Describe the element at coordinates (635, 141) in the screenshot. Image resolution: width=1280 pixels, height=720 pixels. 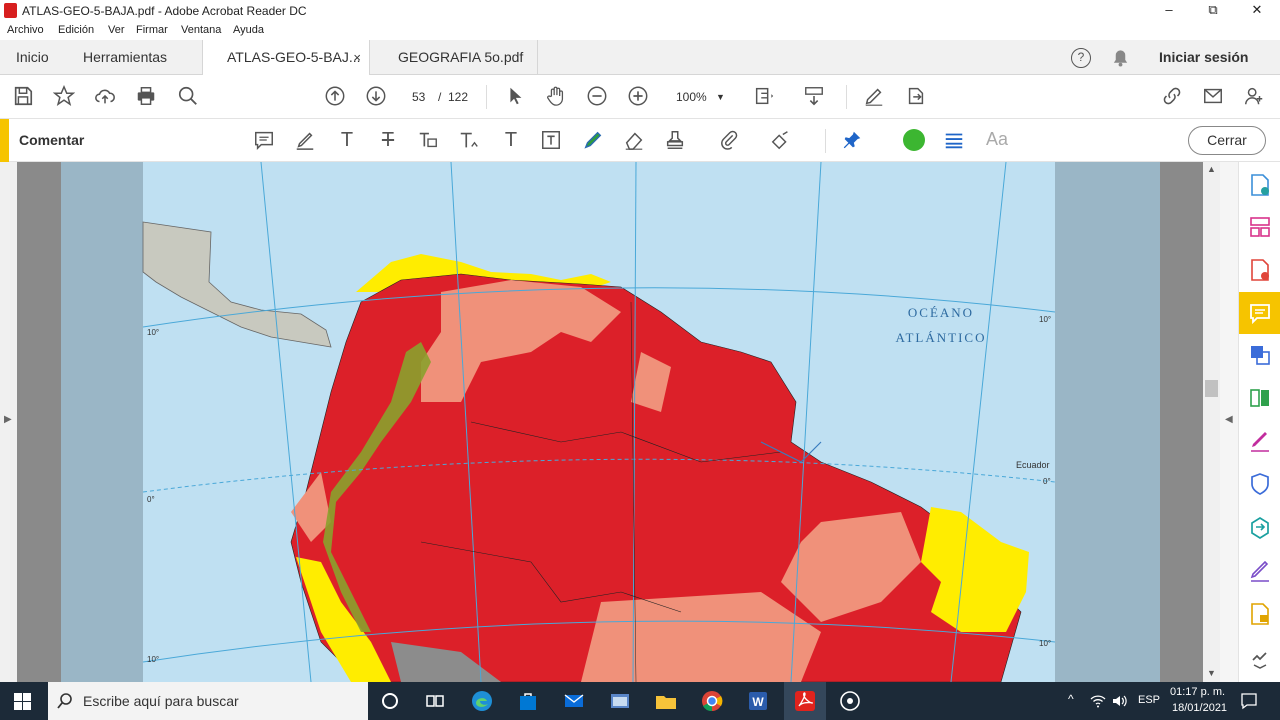
I see `eraser-icon` at that location.